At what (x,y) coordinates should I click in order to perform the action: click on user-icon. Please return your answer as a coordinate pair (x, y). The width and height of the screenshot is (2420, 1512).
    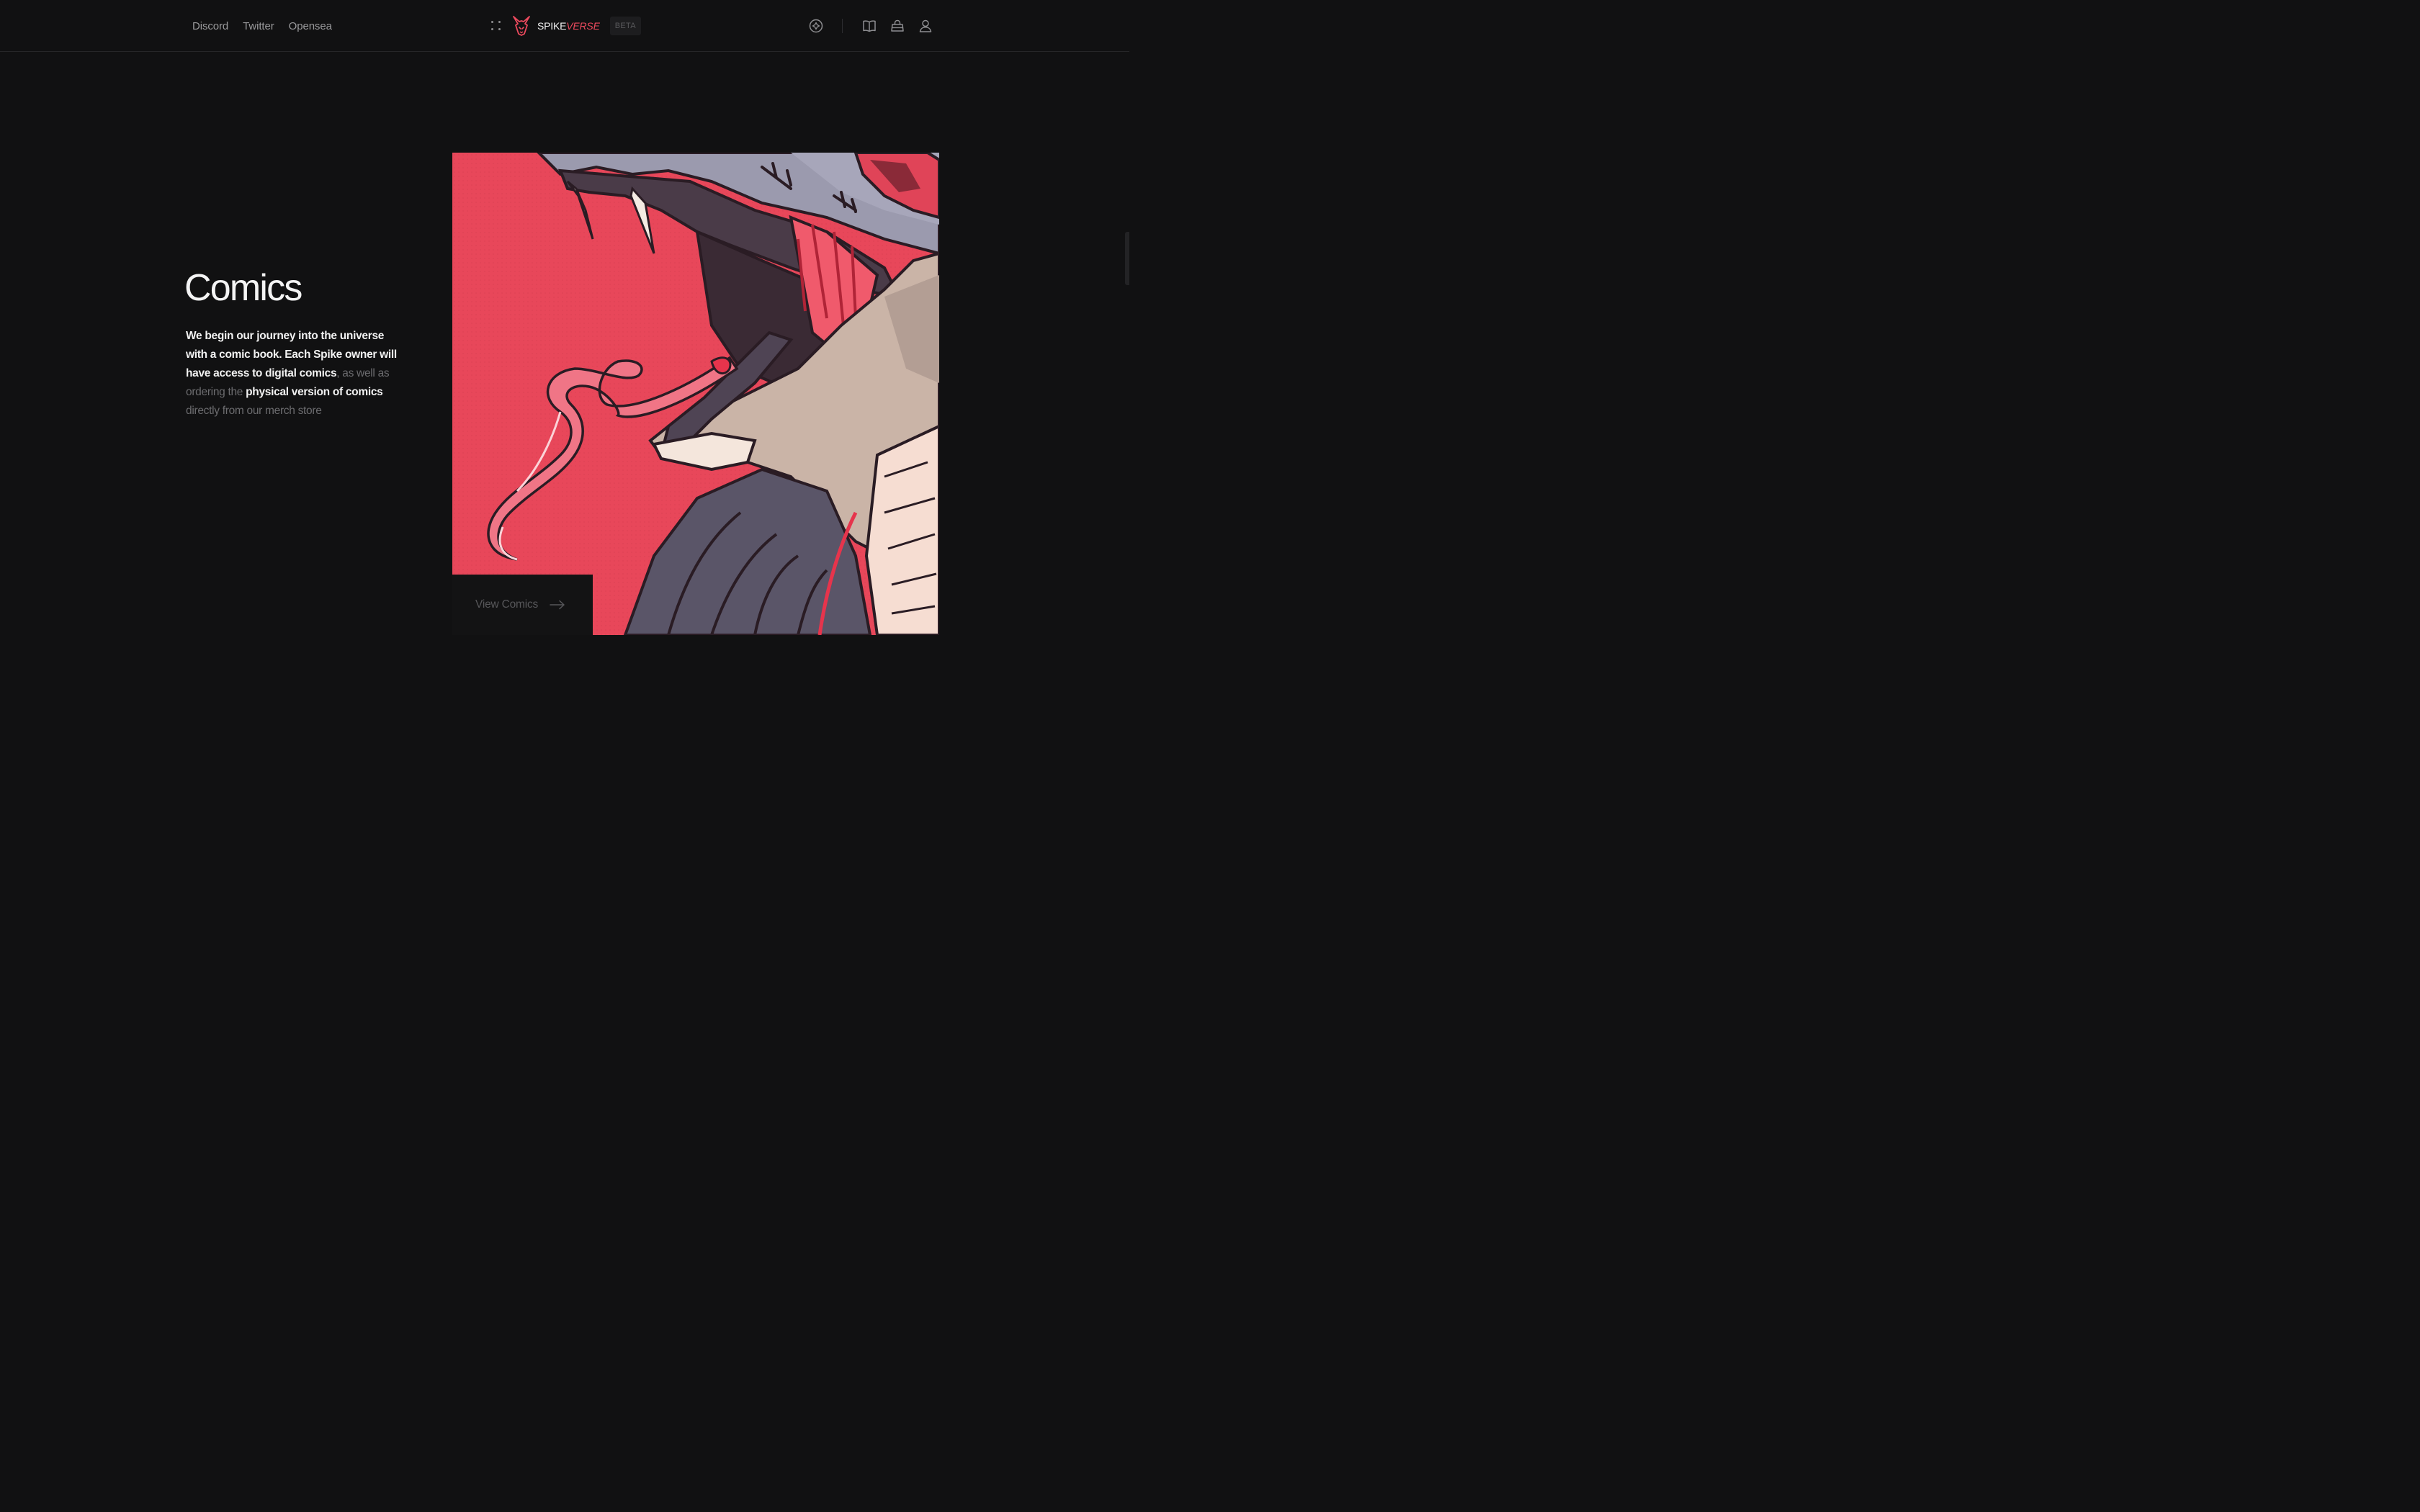
    Looking at the image, I should click on (925, 26).